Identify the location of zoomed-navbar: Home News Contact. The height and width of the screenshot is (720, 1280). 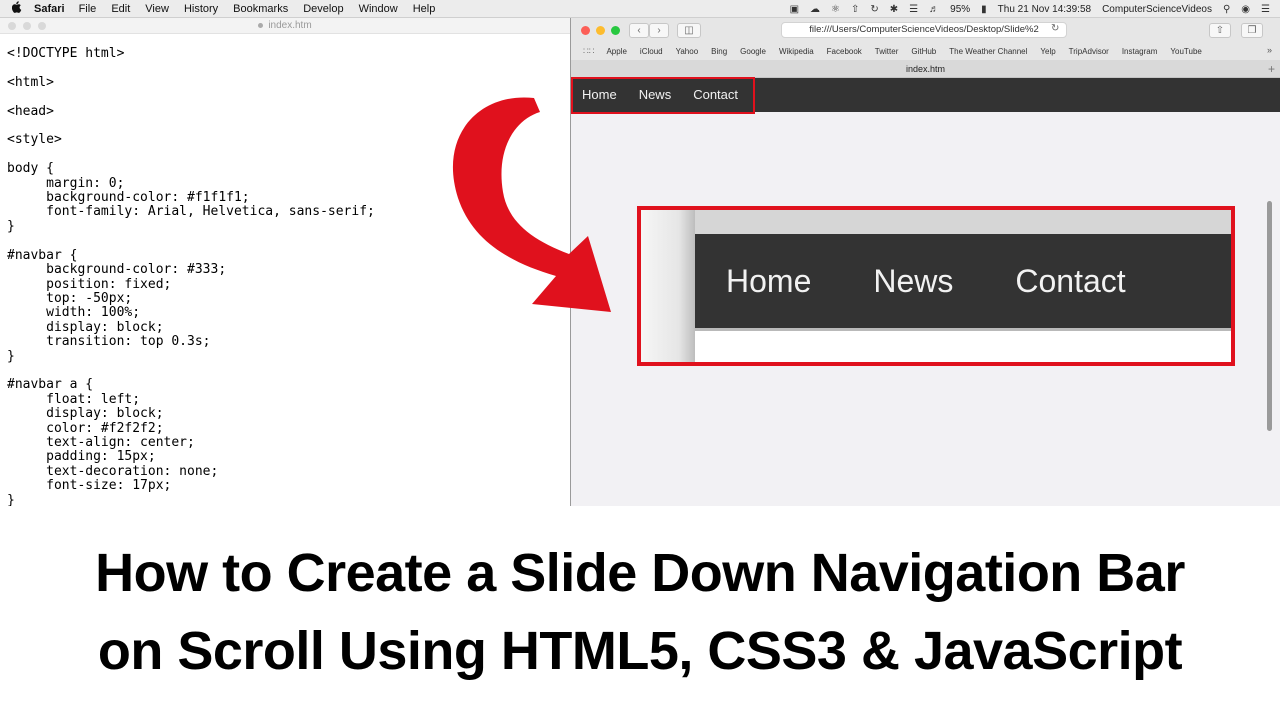
(963, 281).